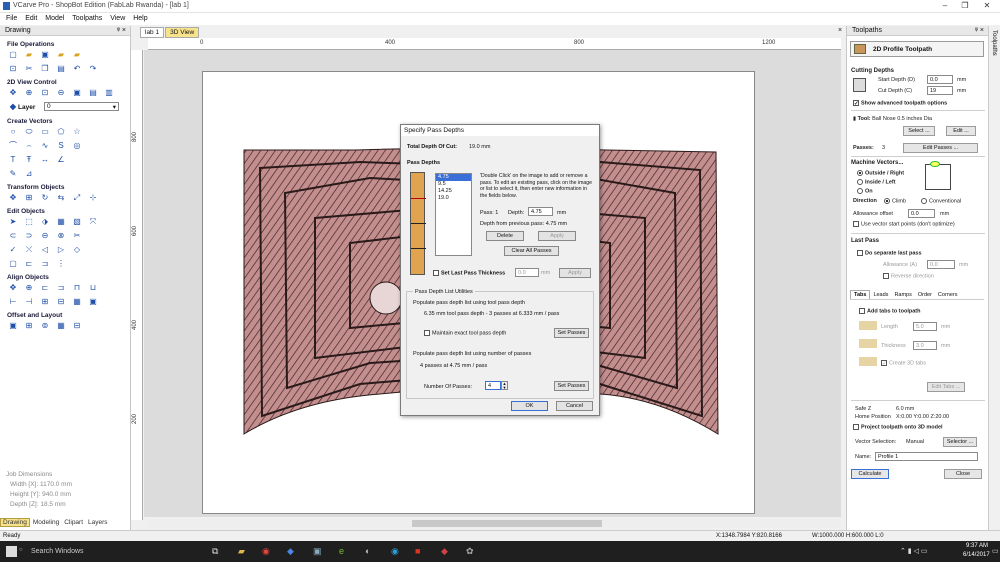  I want to click on pass-item: 14.25, so click(453, 191).